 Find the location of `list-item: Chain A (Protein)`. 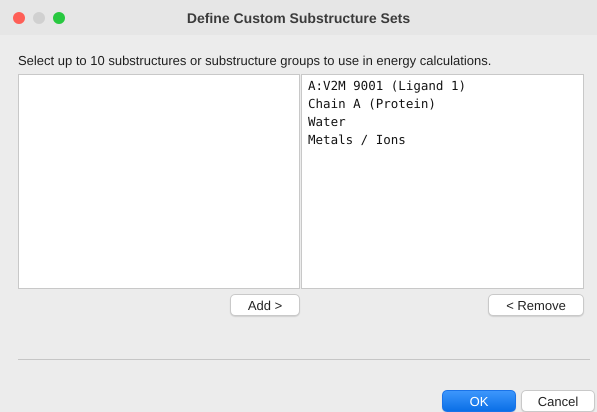

list-item: Chain A (Protein) is located at coordinates (442, 104).